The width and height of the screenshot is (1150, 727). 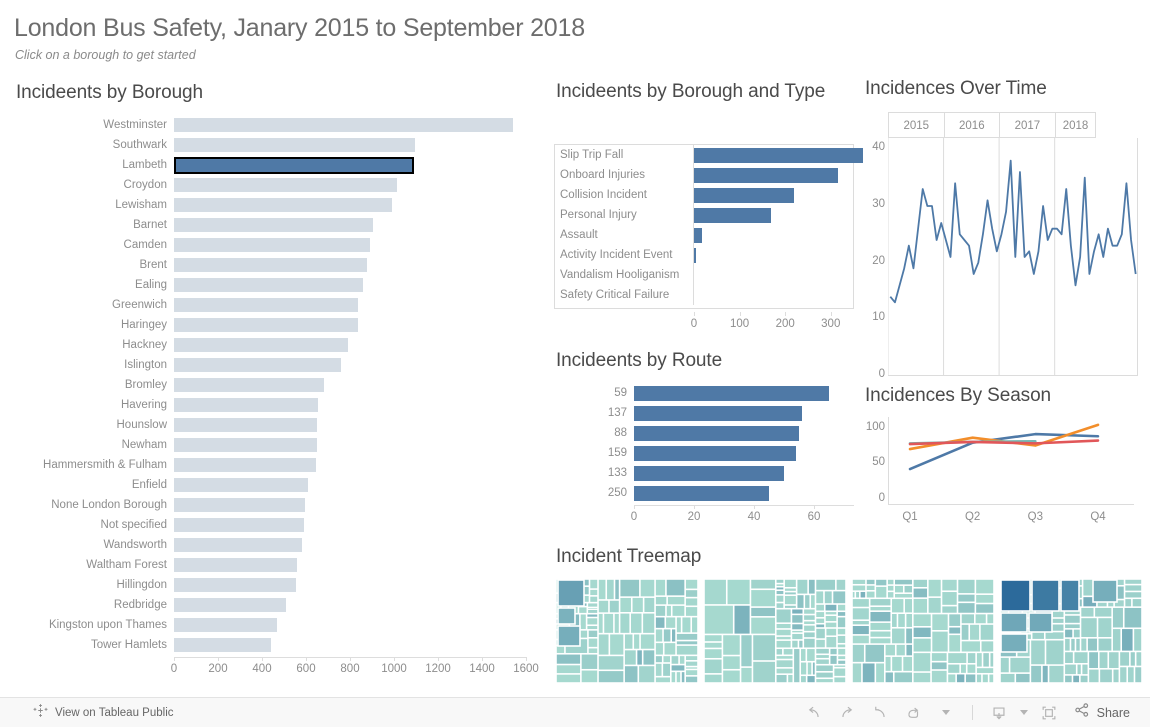 I want to click on fullscreen-button, so click(x=1049, y=713).